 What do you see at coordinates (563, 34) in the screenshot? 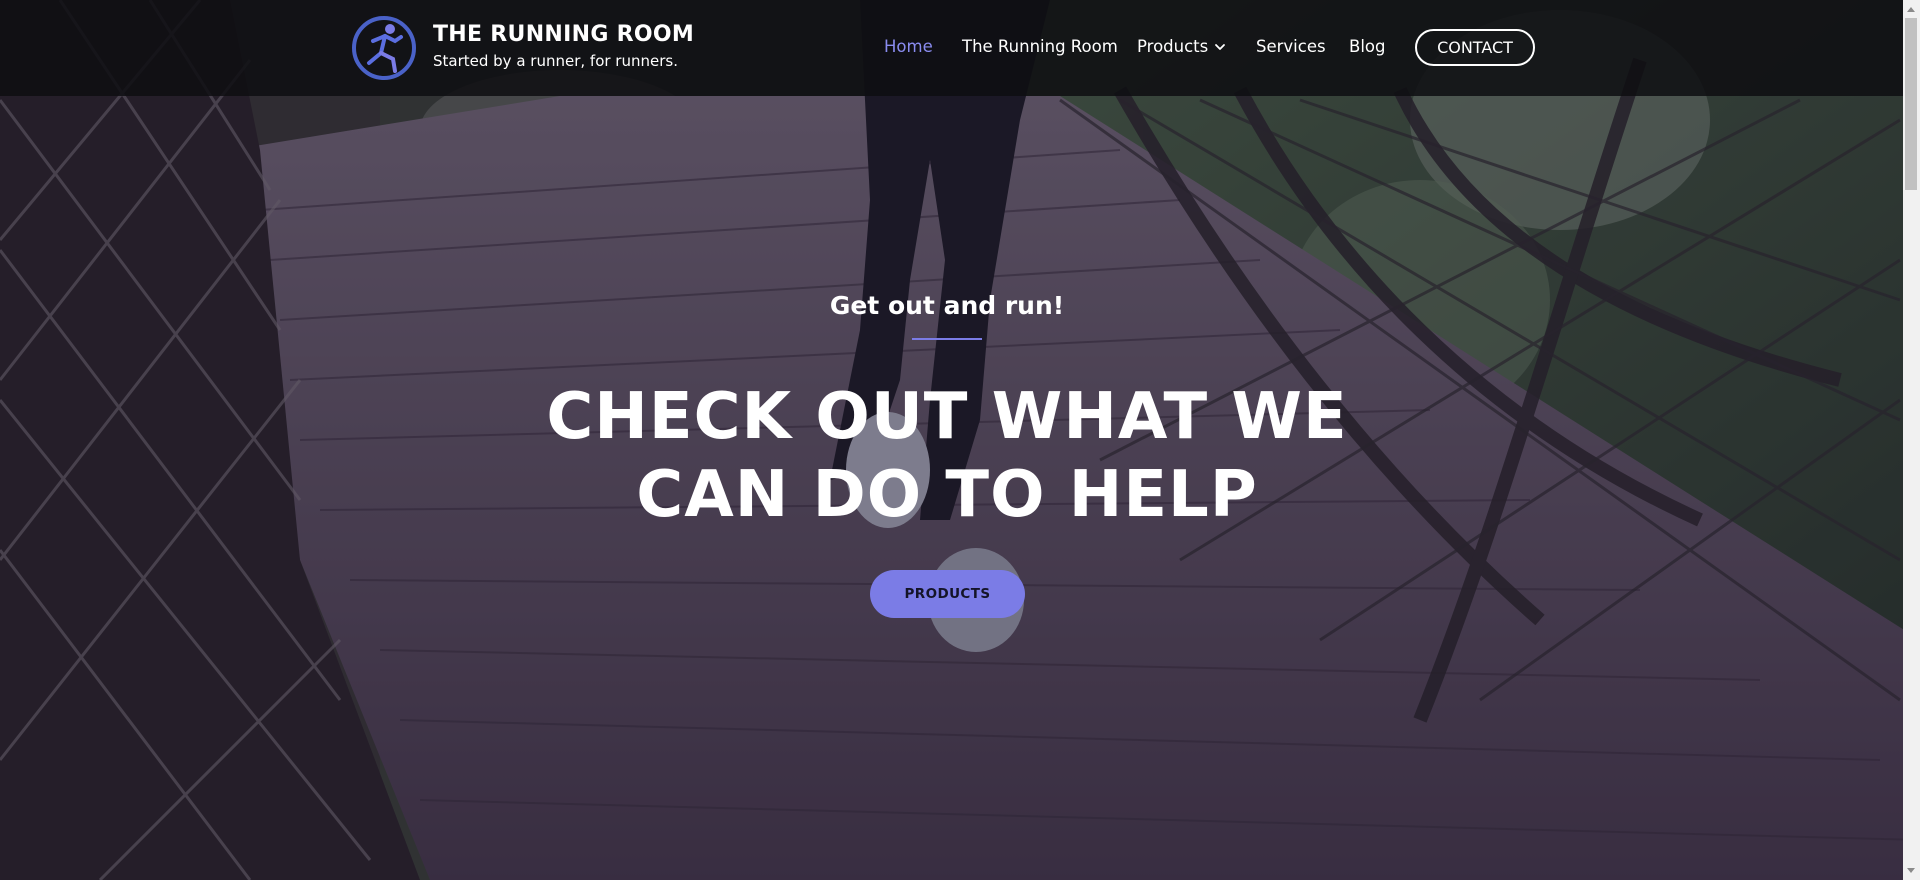
I see `brand-title: THE RUNNING ROOM` at bounding box center [563, 34].